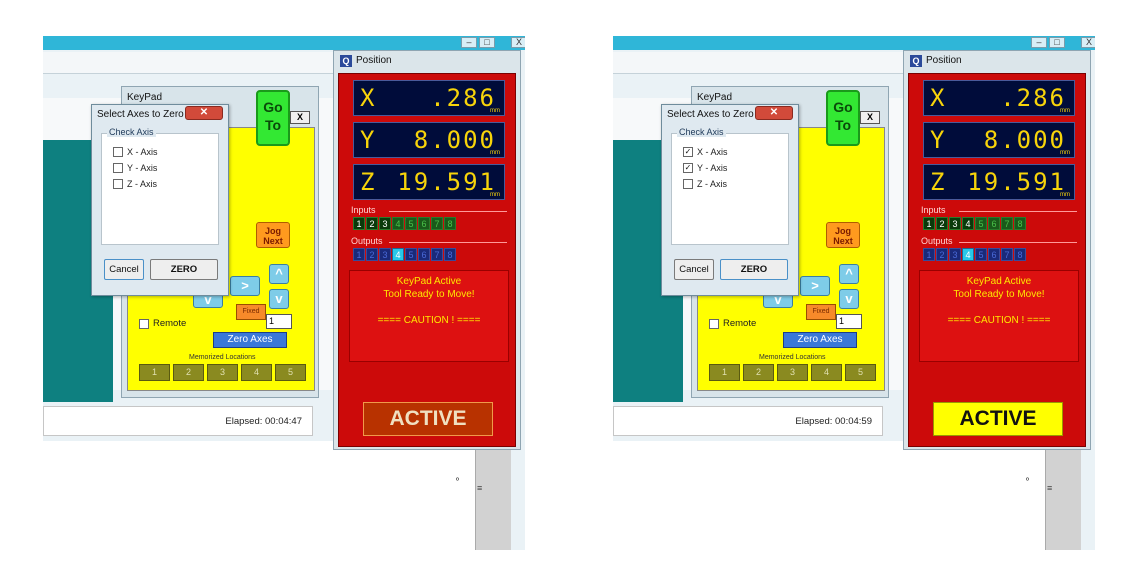 The height and width of the screenshot is (585, 1134). I want to click on dro-x-unit: mm, so click(495, 111).